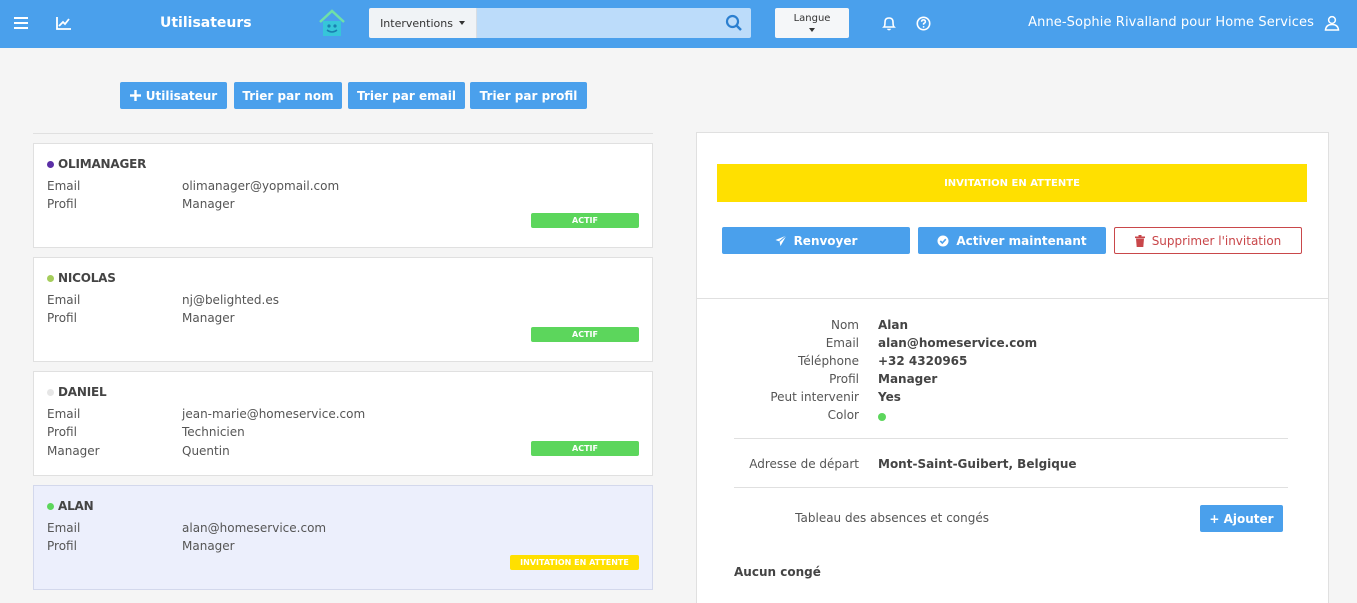  What do you see at coordinates (1012, 183) in the screenshot?
I see `invitation-pending-banner: INVITATION EN ATTENTE` at bounding box center [1012, 183].